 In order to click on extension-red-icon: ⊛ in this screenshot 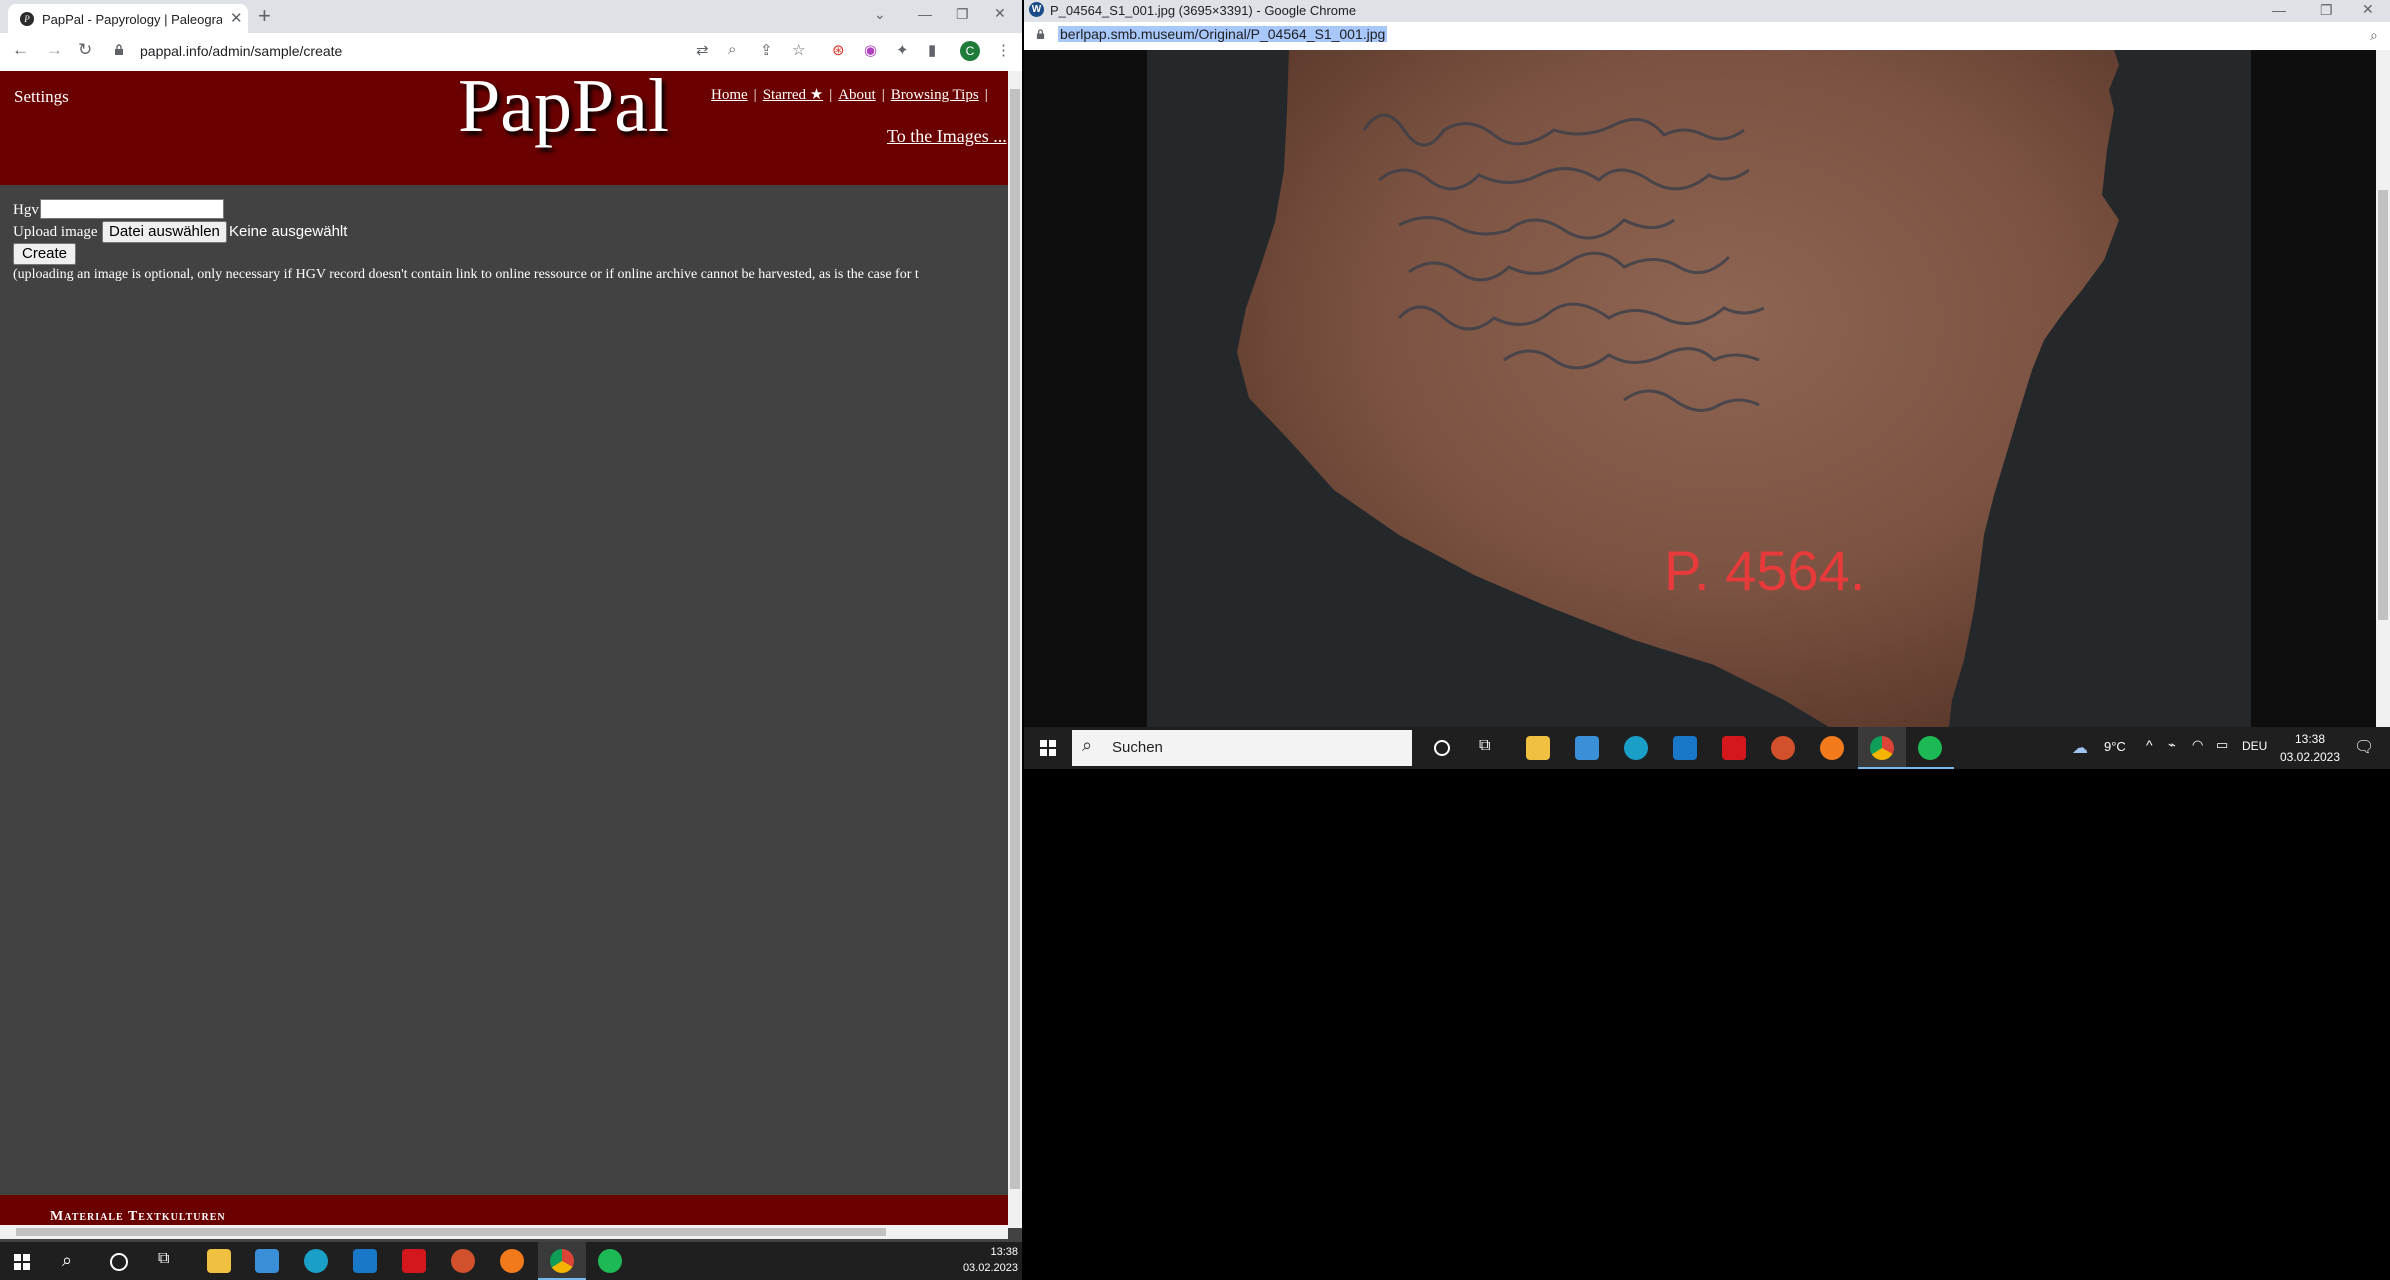, I will do `click(838, 50)`.